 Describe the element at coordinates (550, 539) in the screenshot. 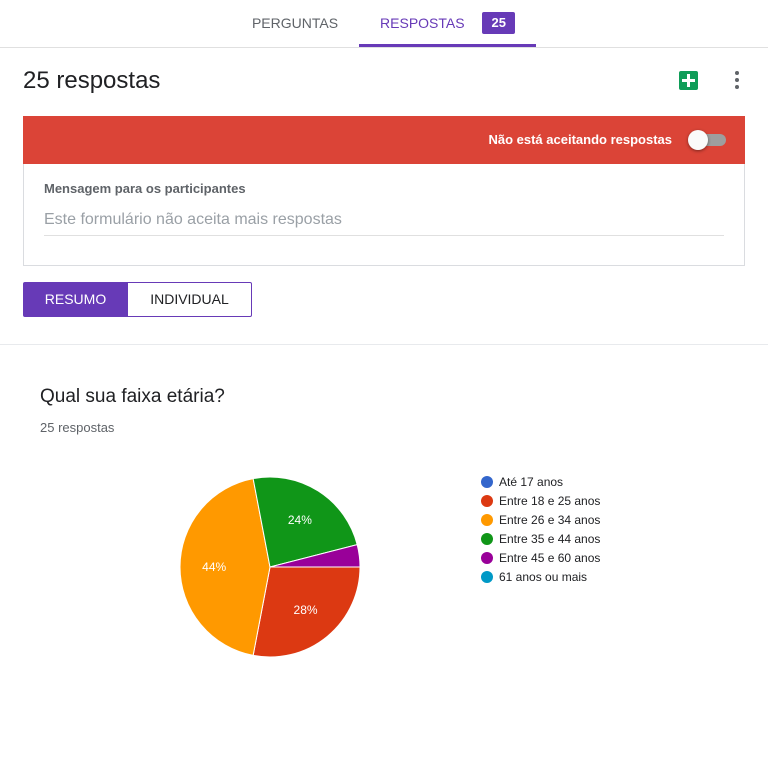

I see `legend-label: Entre 35 e 44 anos` at that location.